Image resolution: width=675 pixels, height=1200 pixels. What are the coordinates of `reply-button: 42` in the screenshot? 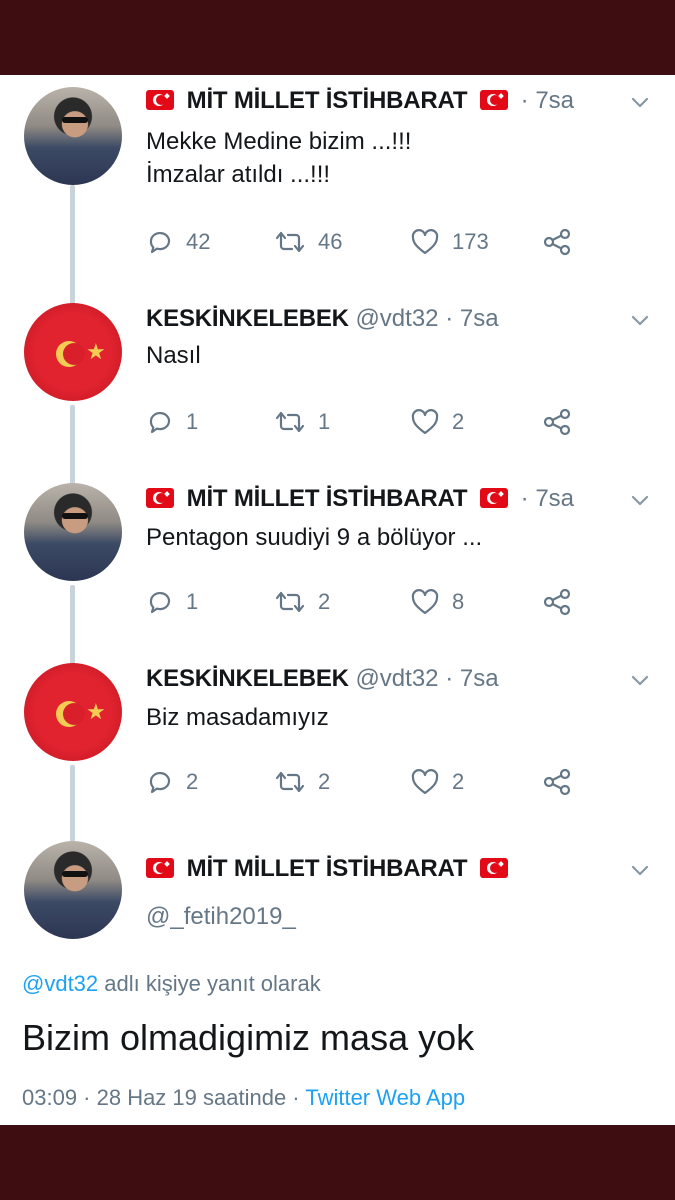 It's located at (178, 242).